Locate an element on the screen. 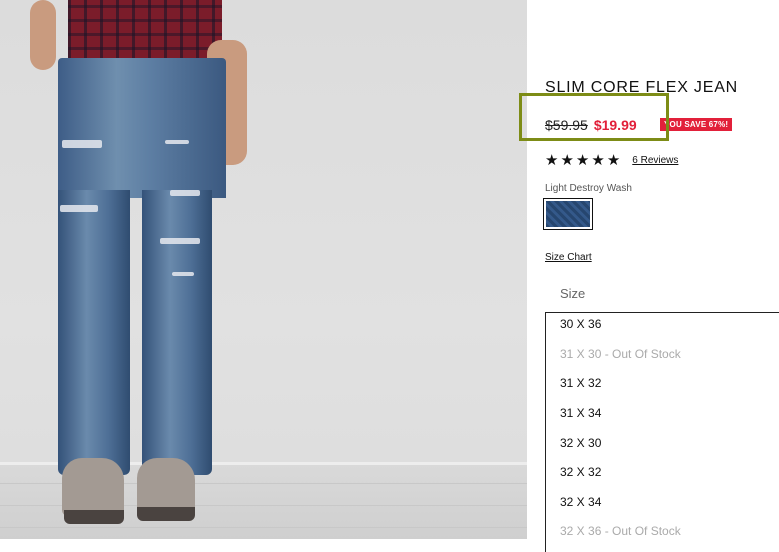 The width and height of the screenshot is (779, 552). left-shoe is located at coordinates (93, 487).